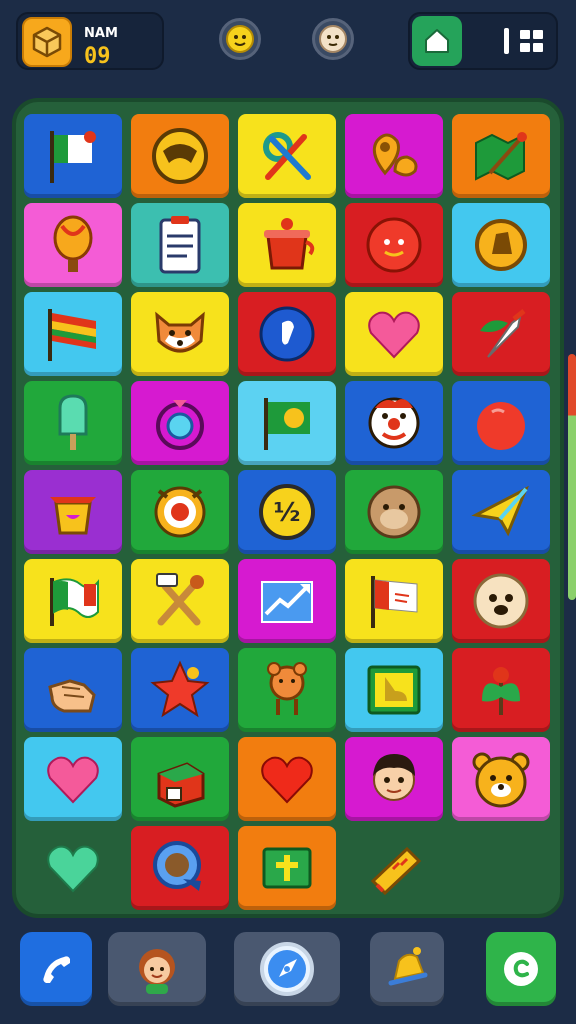 This screenshot has height=1024, width=576. Describe the element at coordinates (521, 969) in the screenshot. I see `chat-icon` at that location.